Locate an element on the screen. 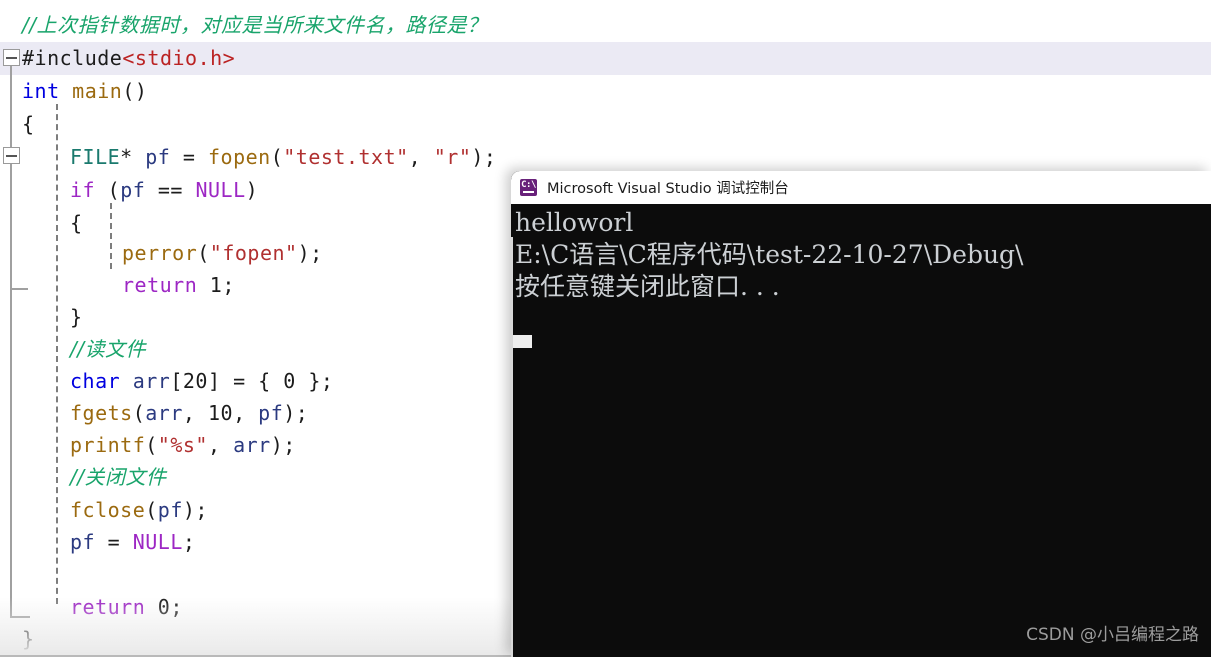 This screenshot has height=657, width=1211. code-line-4: FILE* pf = fopen("test.txt", "r"); is located at coordinates (605, 138).